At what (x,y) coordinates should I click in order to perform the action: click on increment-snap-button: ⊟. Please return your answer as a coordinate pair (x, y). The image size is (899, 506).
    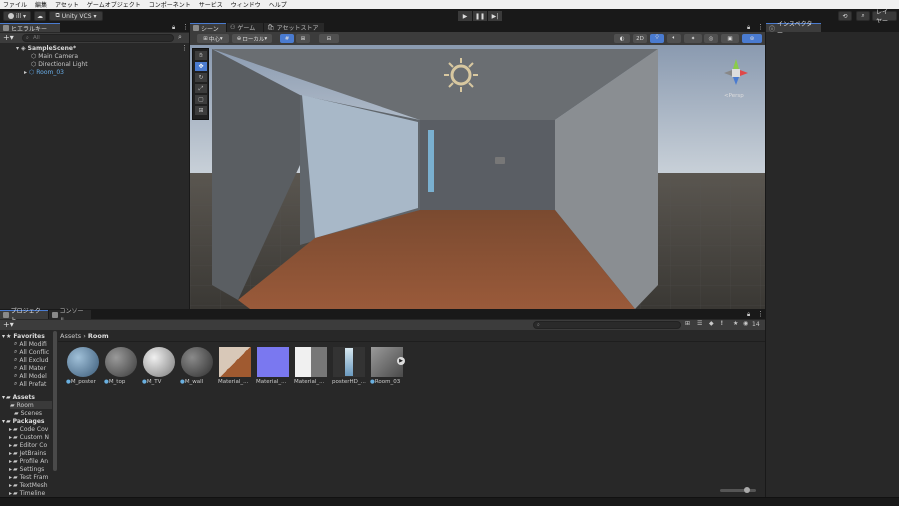
    Looking at the image, I should click on (329, 38).